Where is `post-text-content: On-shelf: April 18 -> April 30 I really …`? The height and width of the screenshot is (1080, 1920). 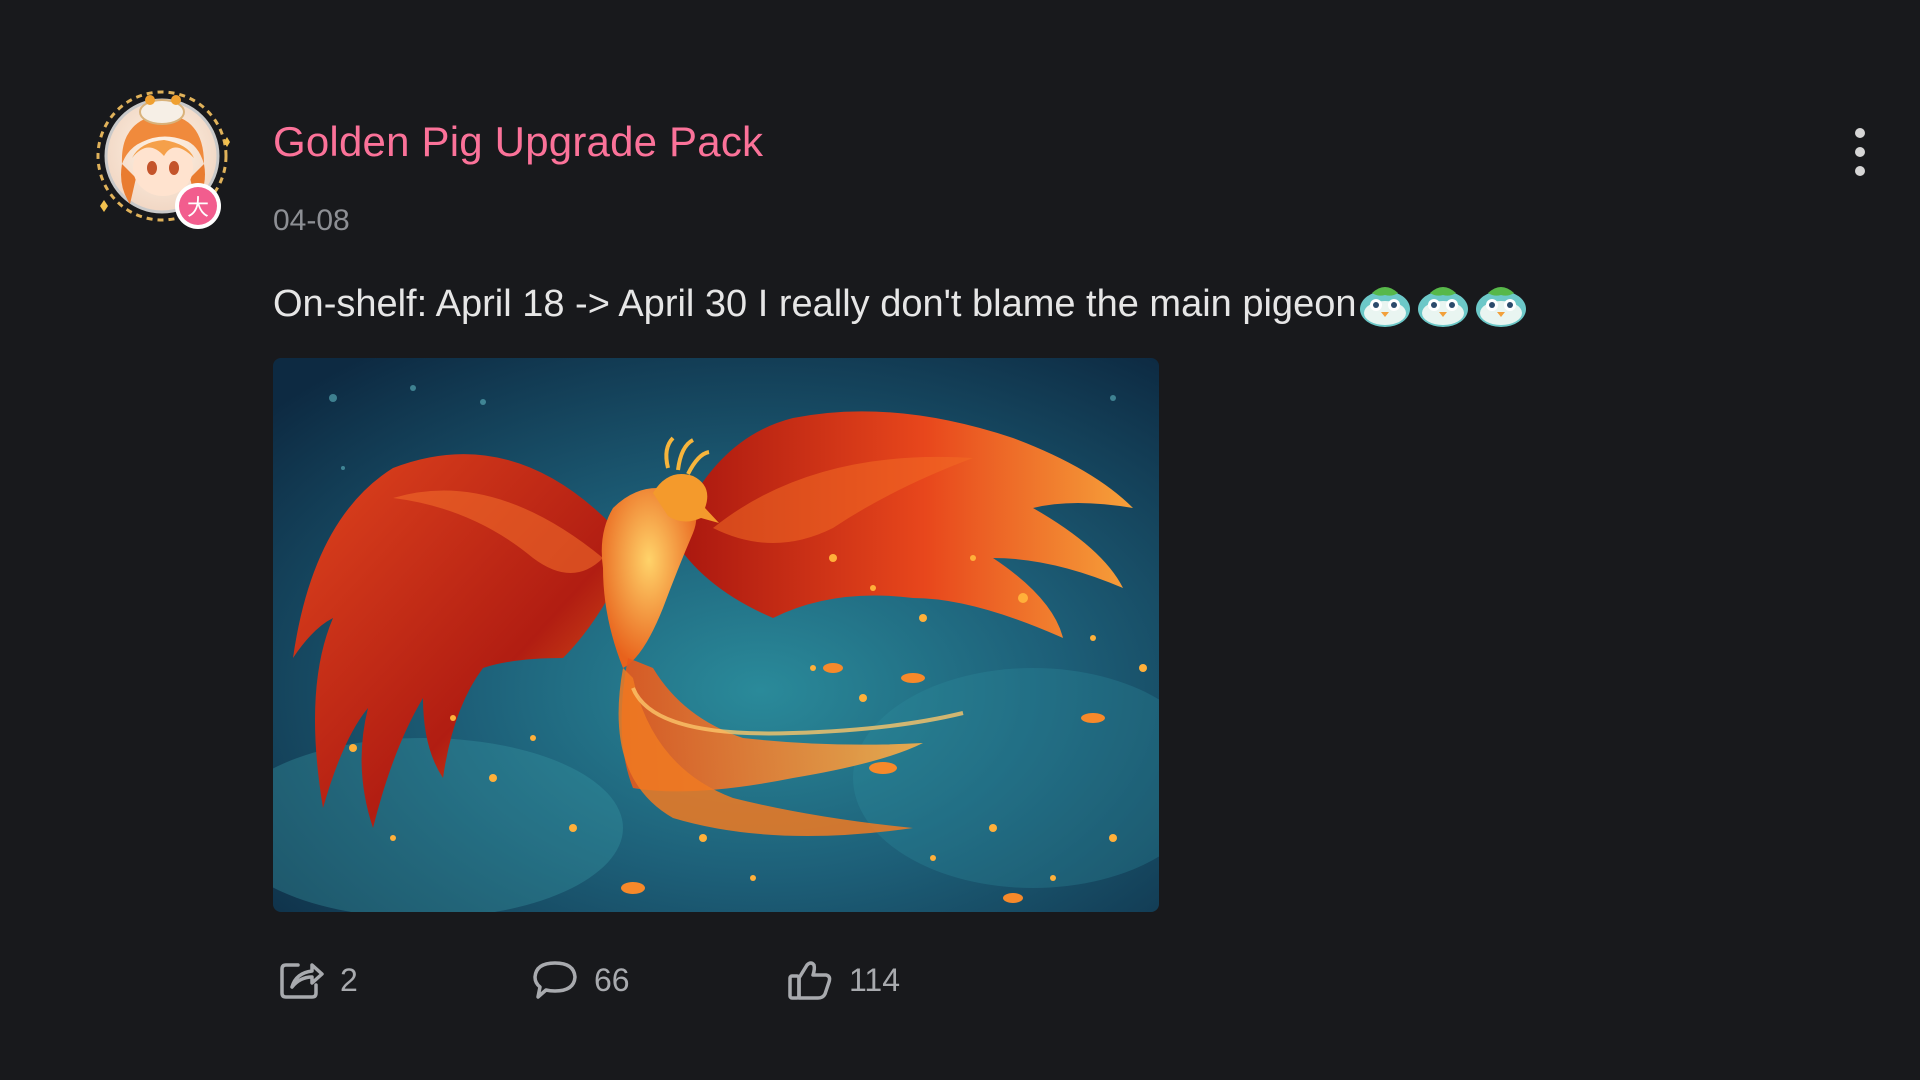 post-text-content: On-shelf: April 18 -> April 30 I really … is located at coordinates (815, 303).